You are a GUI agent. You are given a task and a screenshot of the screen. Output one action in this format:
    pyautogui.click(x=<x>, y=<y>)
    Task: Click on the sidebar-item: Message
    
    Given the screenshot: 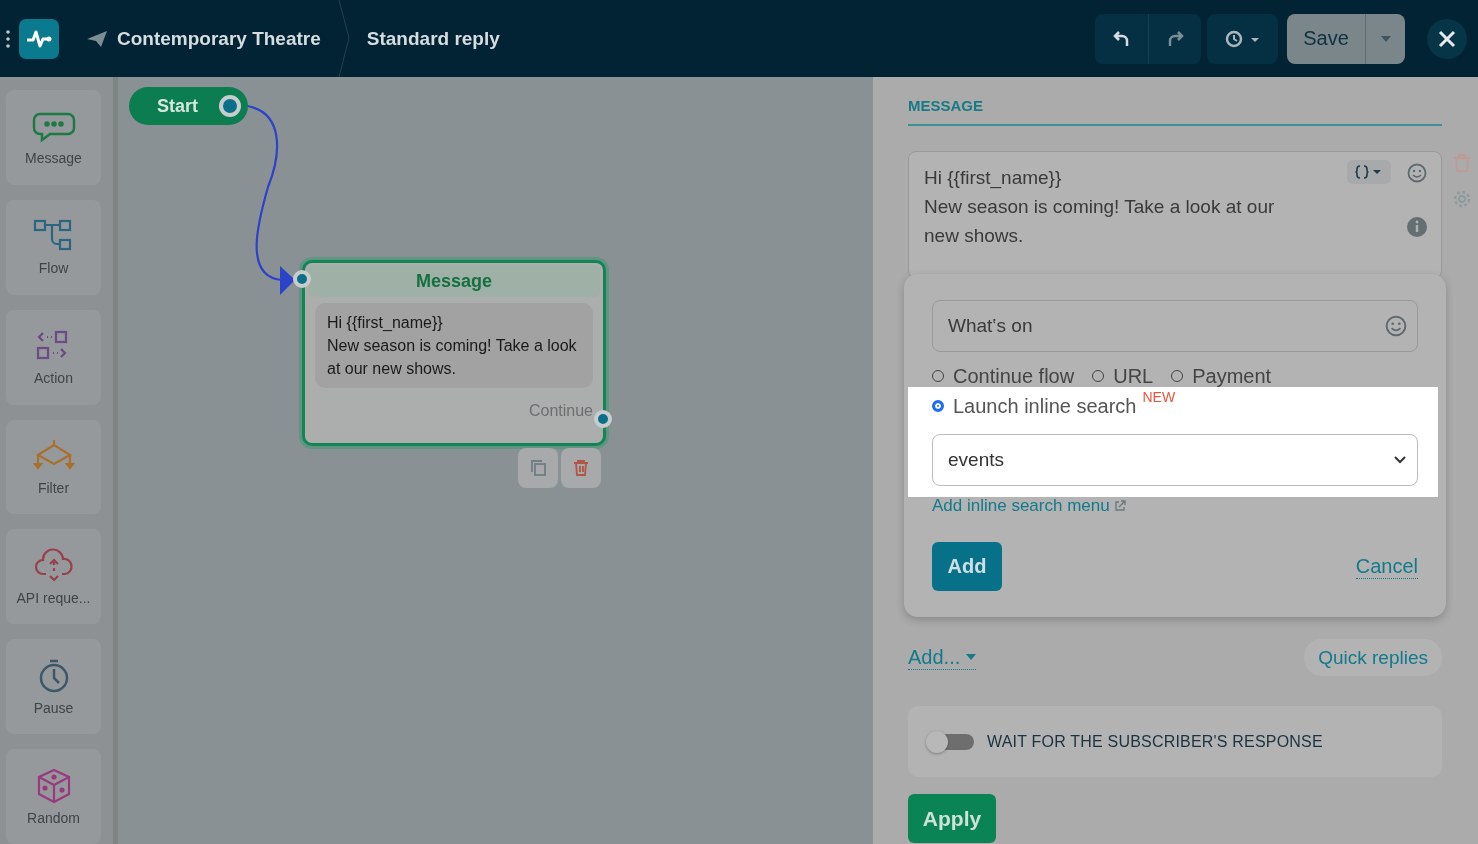 What is the action you would take?
    pyautogui.click(x=53, y=137)
    